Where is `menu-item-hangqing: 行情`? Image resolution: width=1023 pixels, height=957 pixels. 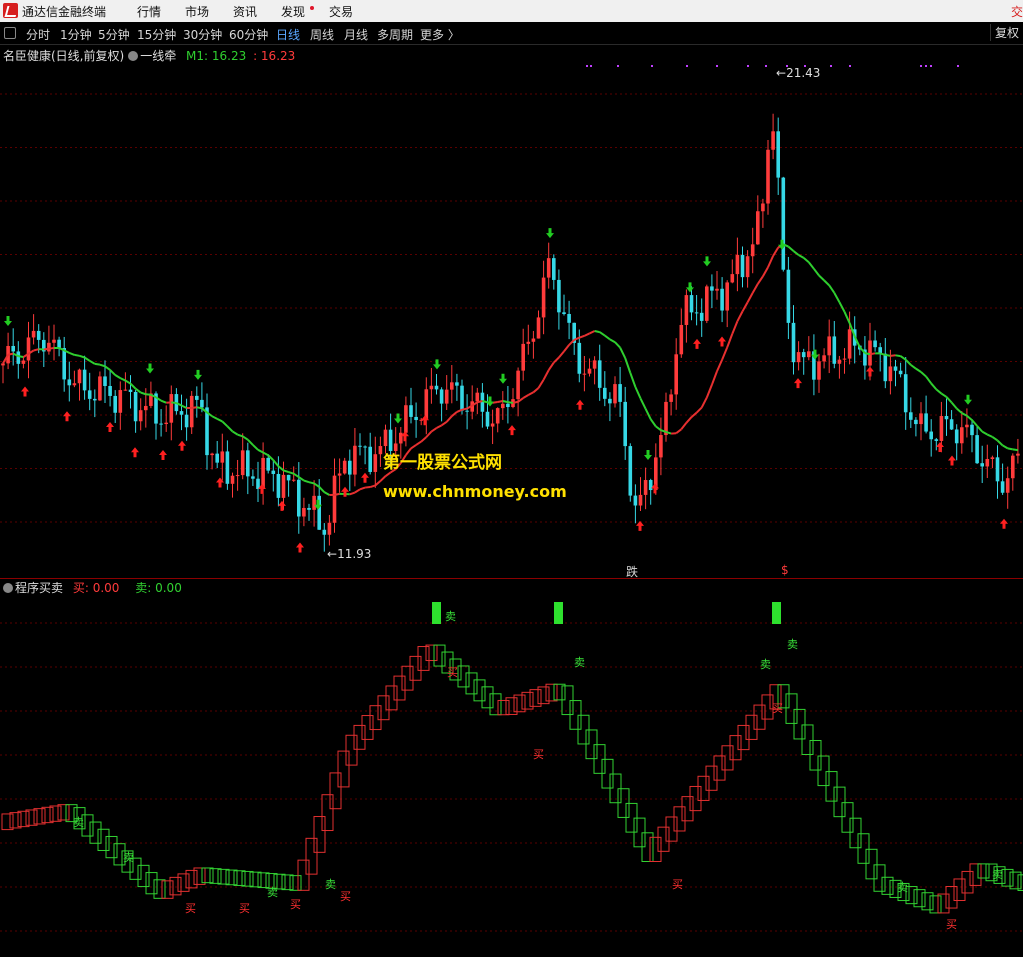
menu-item-hangqing: 行情 is located at coordinates (149, 11).